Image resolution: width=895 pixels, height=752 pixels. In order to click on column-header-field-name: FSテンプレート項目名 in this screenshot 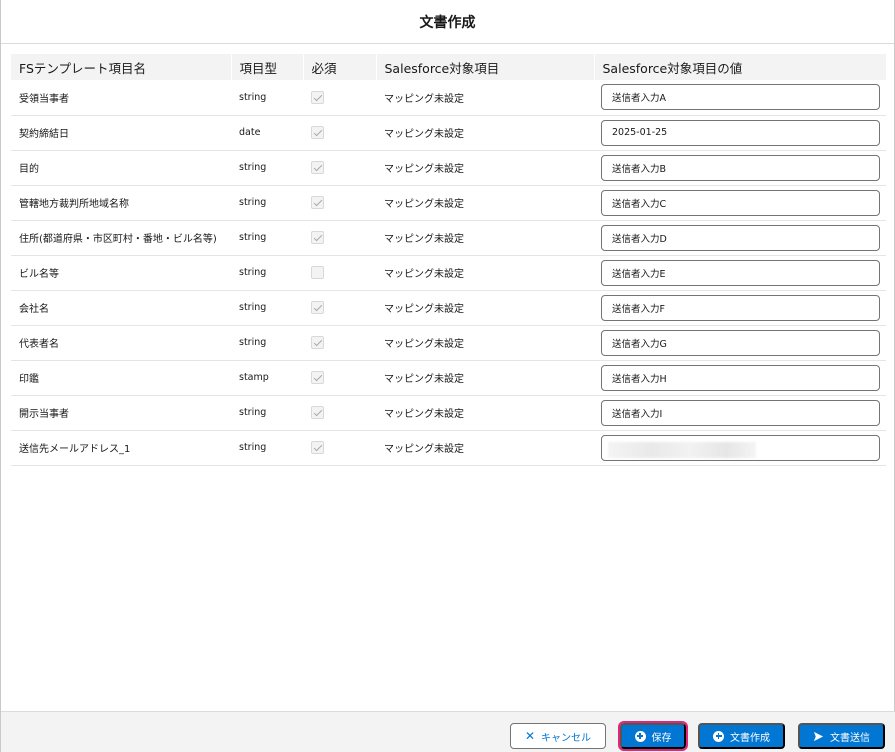, I will do `click(121, 67)`.